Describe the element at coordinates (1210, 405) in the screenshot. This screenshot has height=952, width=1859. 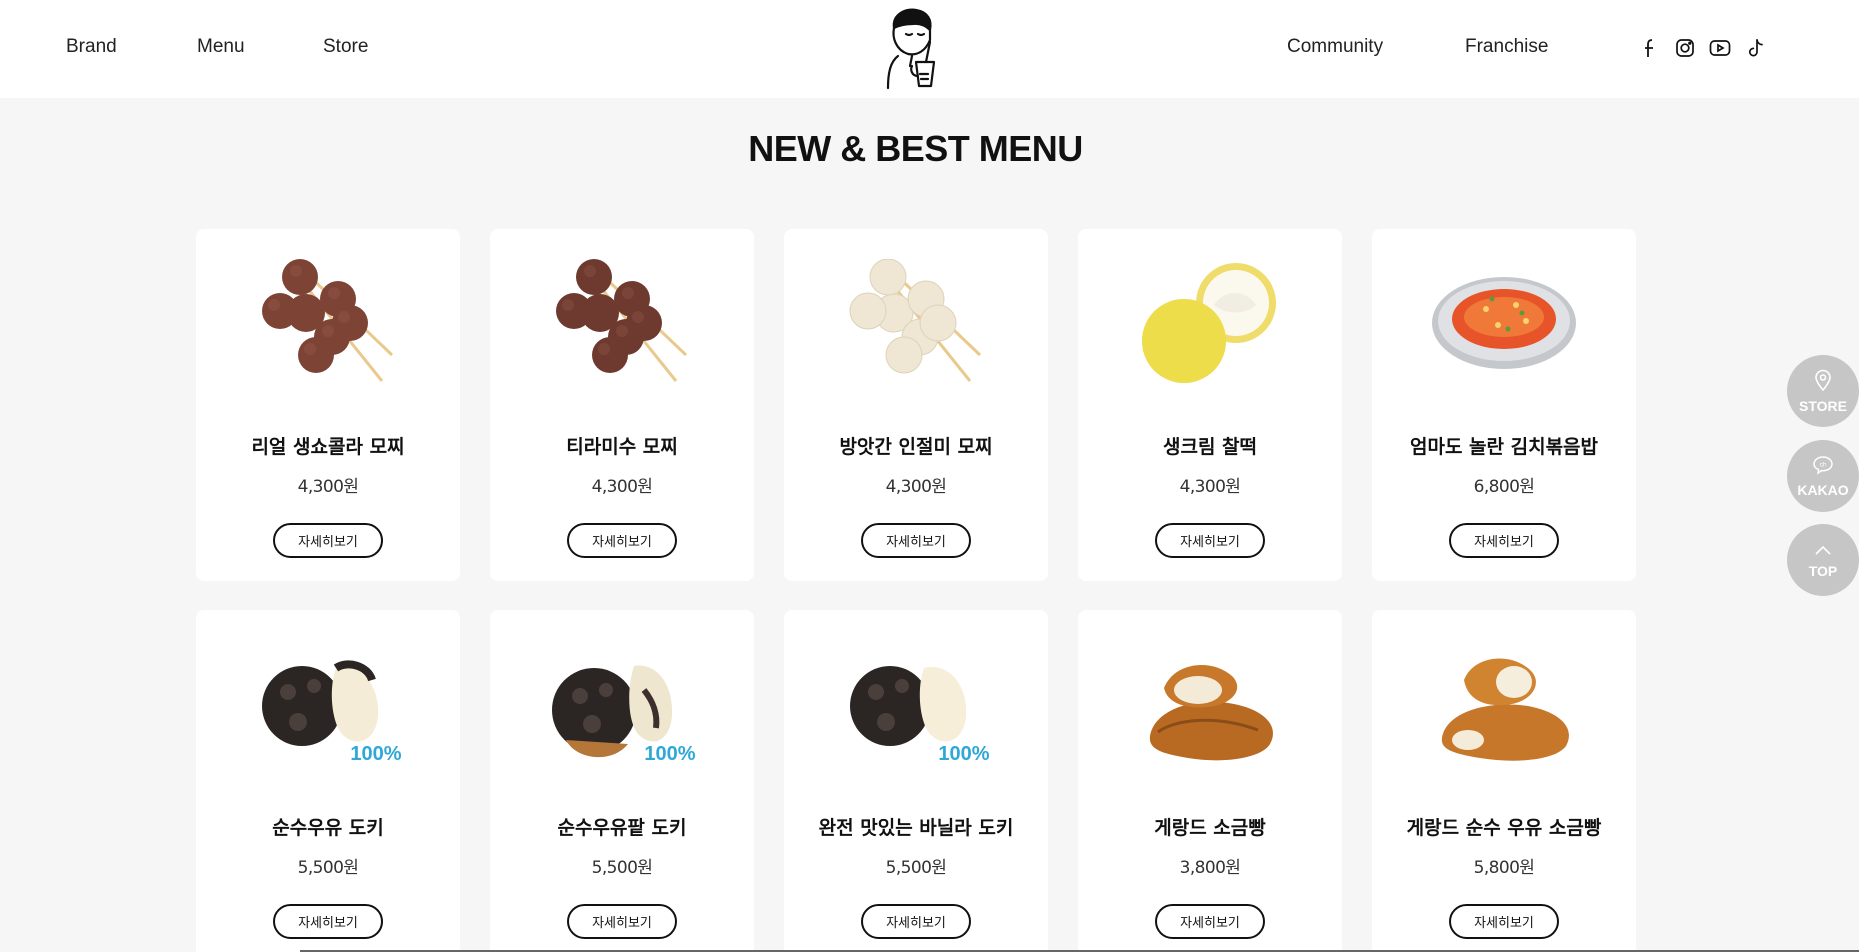
I see `product-card: 생크림 찰떡 4,300원 자세히보기` at that location.